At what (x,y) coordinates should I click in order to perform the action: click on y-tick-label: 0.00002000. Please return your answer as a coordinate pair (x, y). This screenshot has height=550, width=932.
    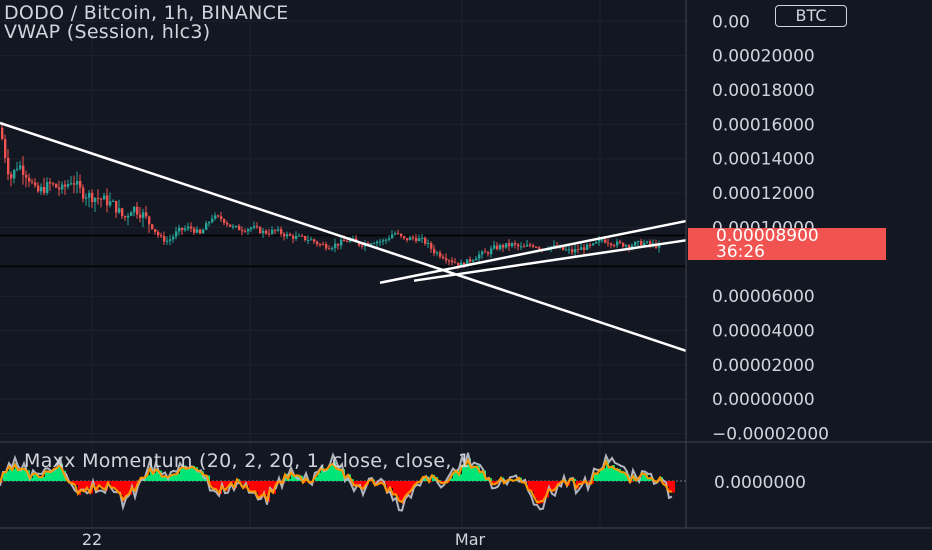
    Looking at the image, I should click on (763, 366).